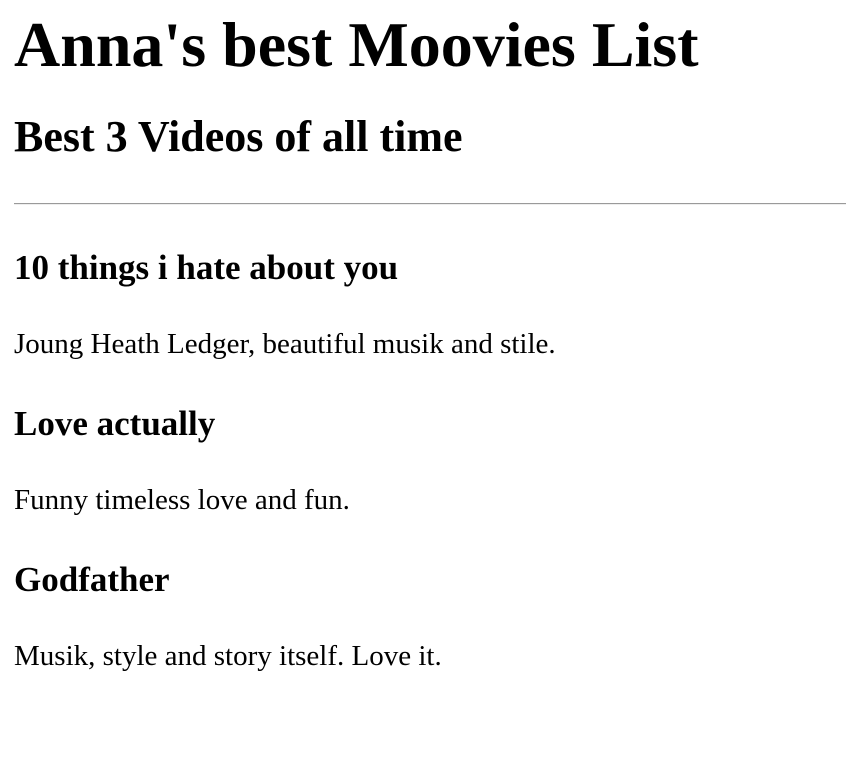 The image size is (846, 774). Describe the element at coordinates (206, 267) in the screenshot. I see `movie-title: 10 things i hate about you` at that location.